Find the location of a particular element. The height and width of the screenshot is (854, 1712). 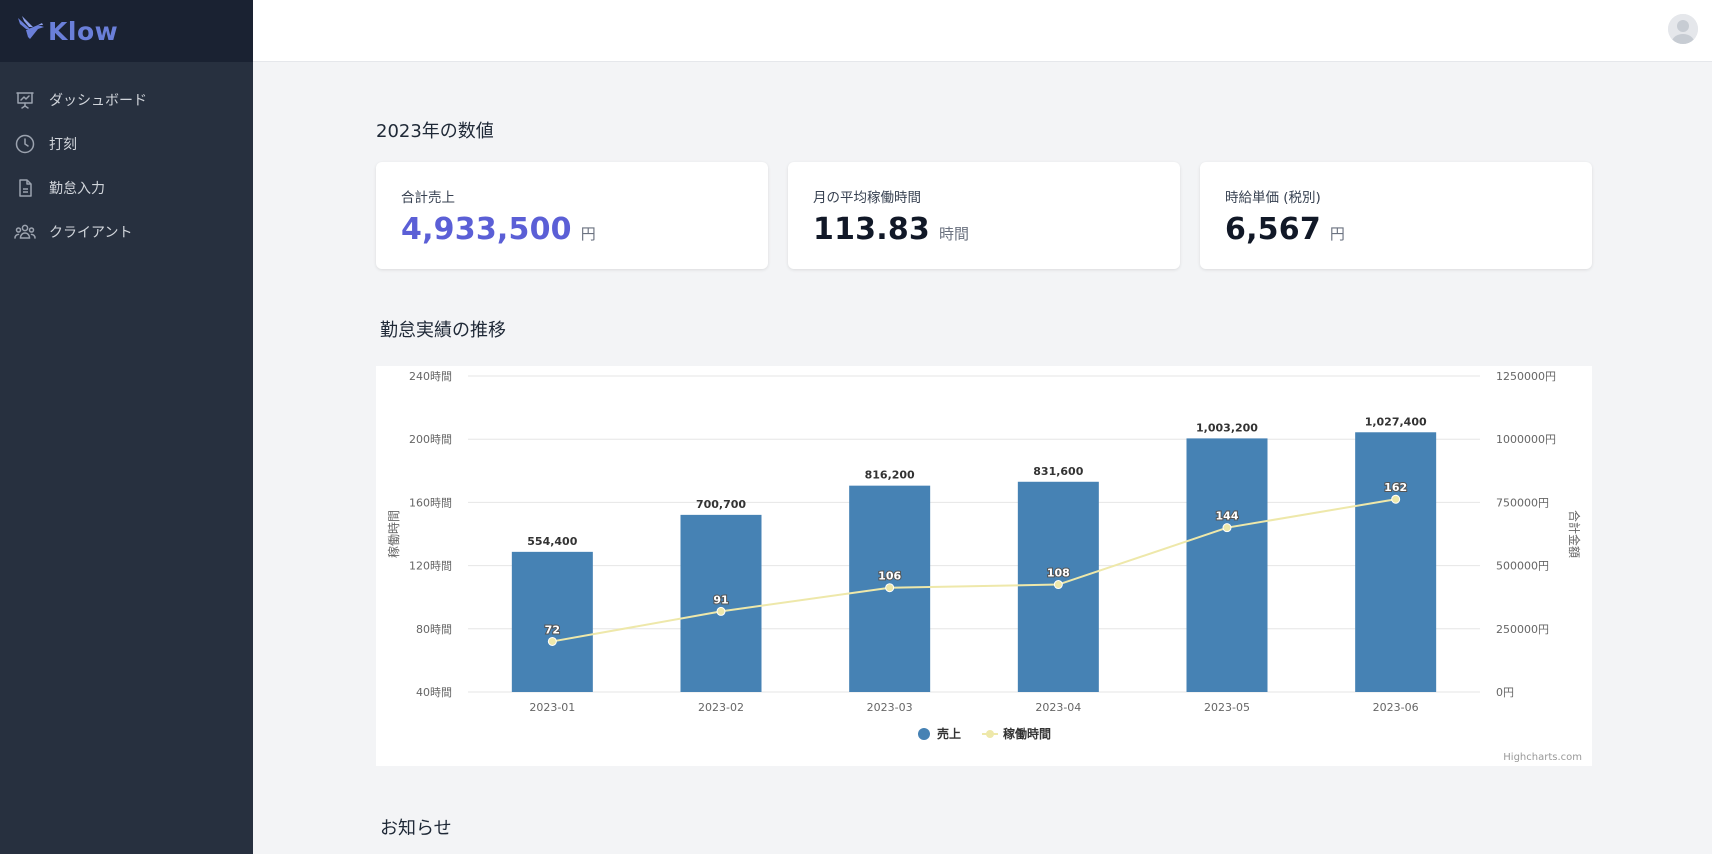

stat-card-hourly-rate: 時給単価 (税別) 6,567 円 is located at coordinates (1396, 215).